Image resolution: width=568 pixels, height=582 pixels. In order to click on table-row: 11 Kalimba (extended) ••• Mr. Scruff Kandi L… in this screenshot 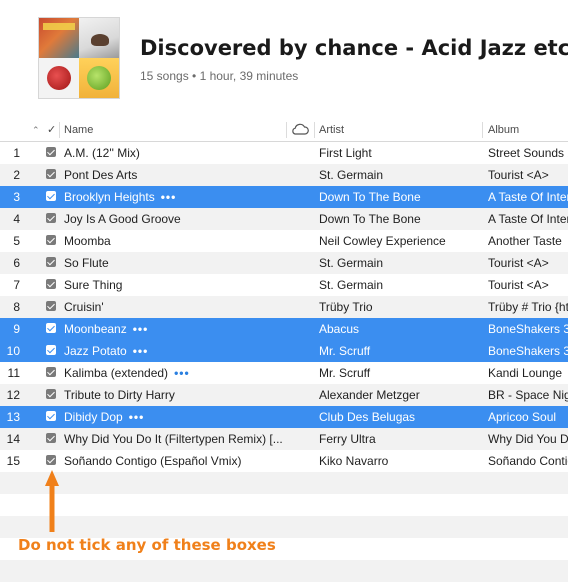, I will do `click(284, 373)`.